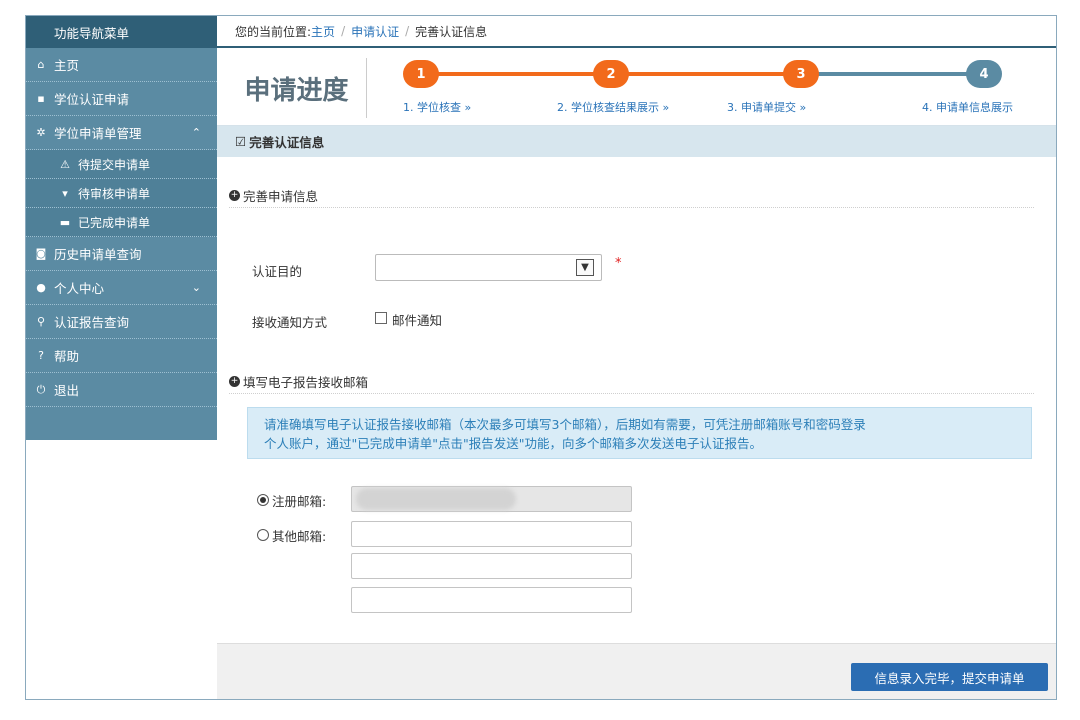 Image resolution: width=1080 pixels, height=720 pixels. What do you see at coordinates (114, 164) in the screenshot?
I see `nav-label: 待提交申请单` at bounding box center [114, 164].